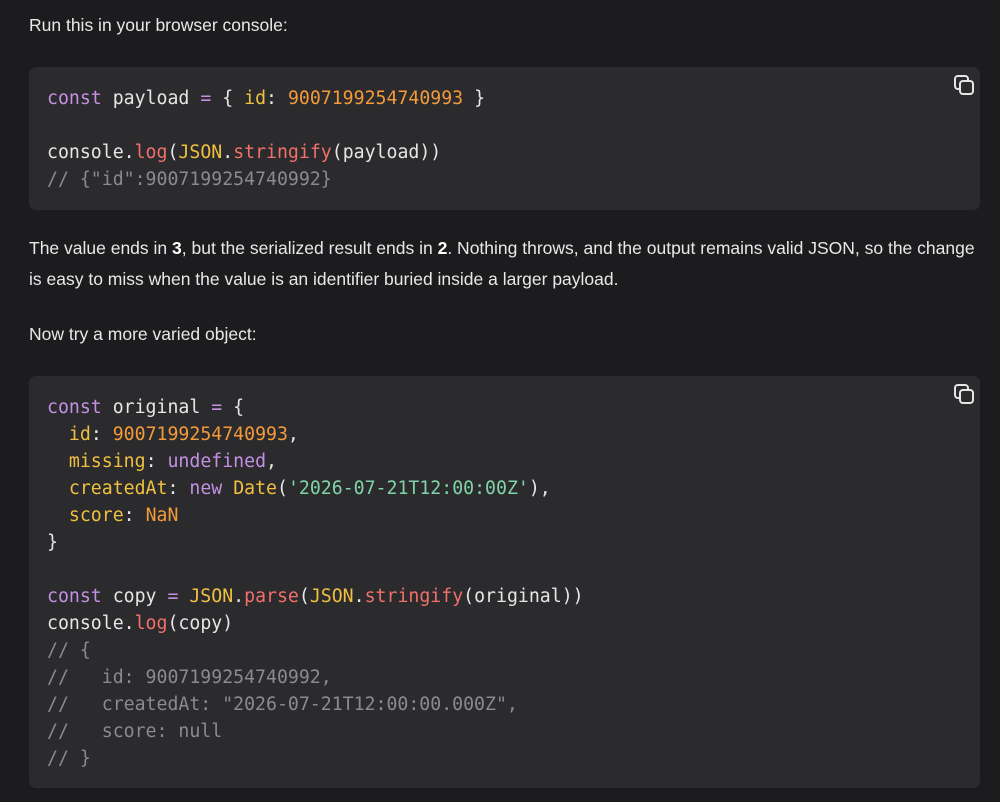  Describe the element at coordinates (271, 596) in the screenshot. I see `code-token: parse` at that location.